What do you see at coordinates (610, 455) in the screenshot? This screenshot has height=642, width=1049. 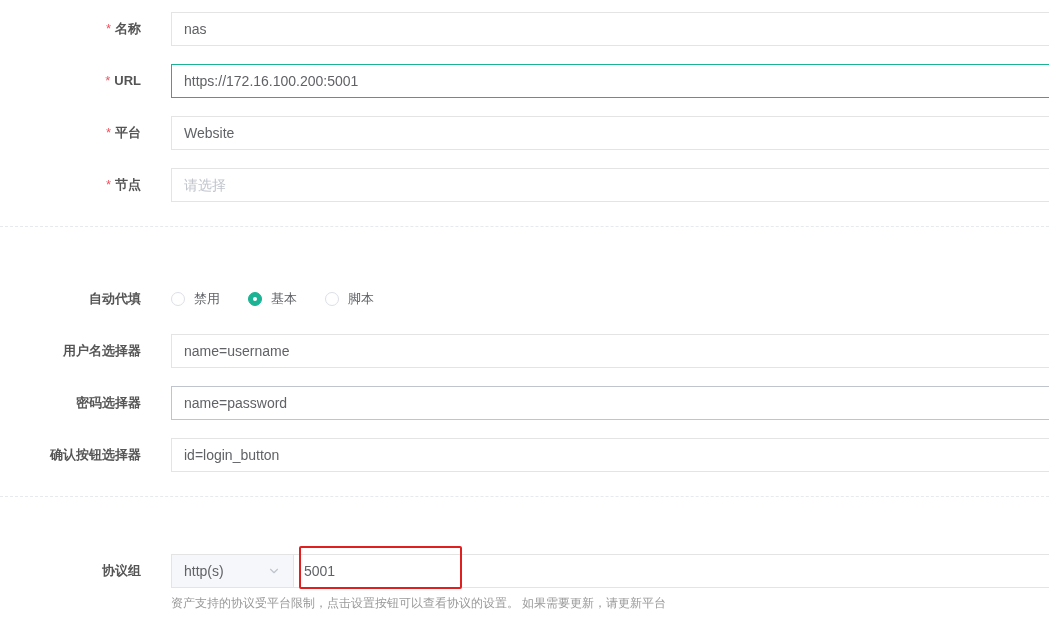 I see `text-field: id=login_button` at bounding box center [610, 455].